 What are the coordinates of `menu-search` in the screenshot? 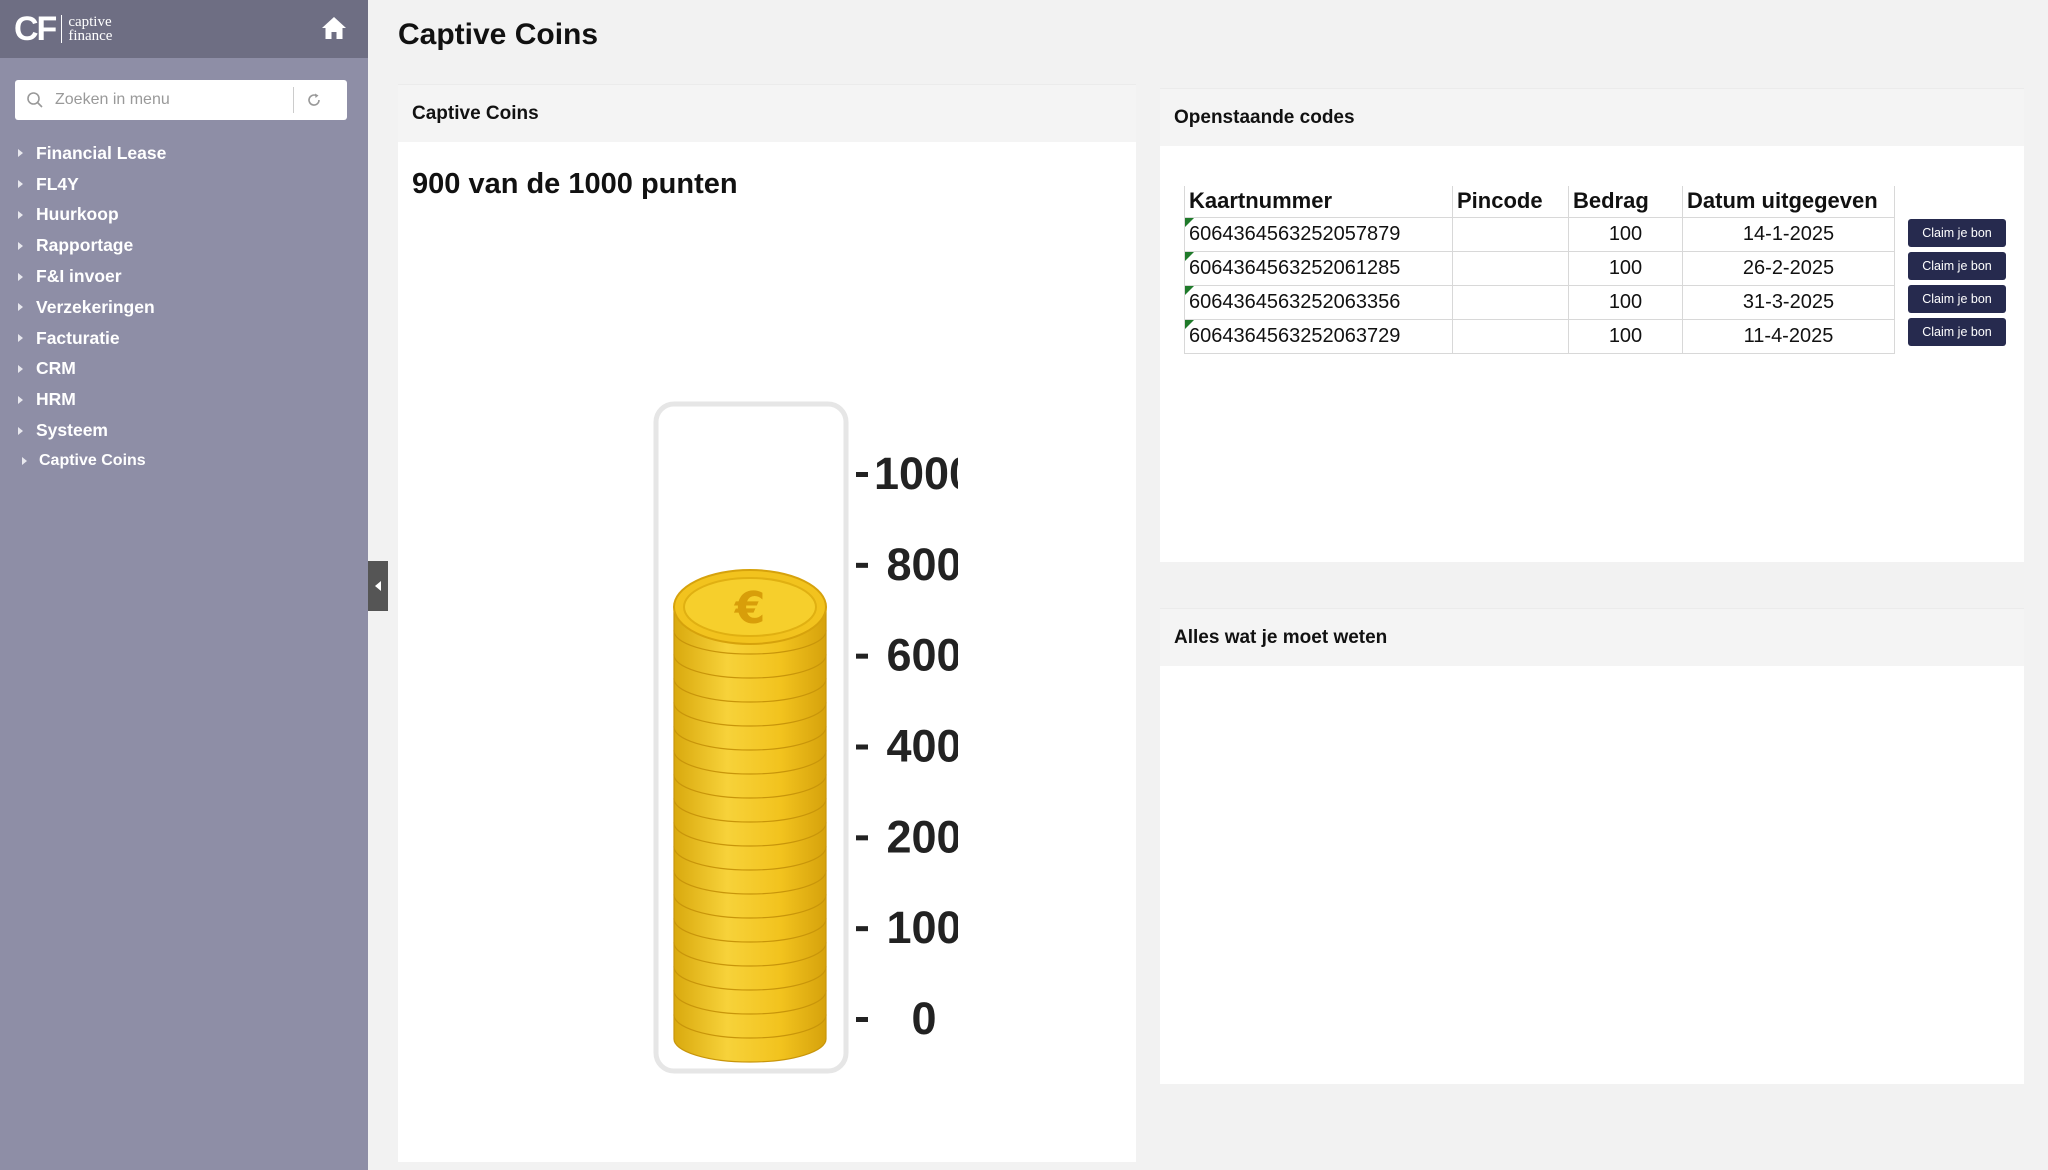 It's located at (181, 100).